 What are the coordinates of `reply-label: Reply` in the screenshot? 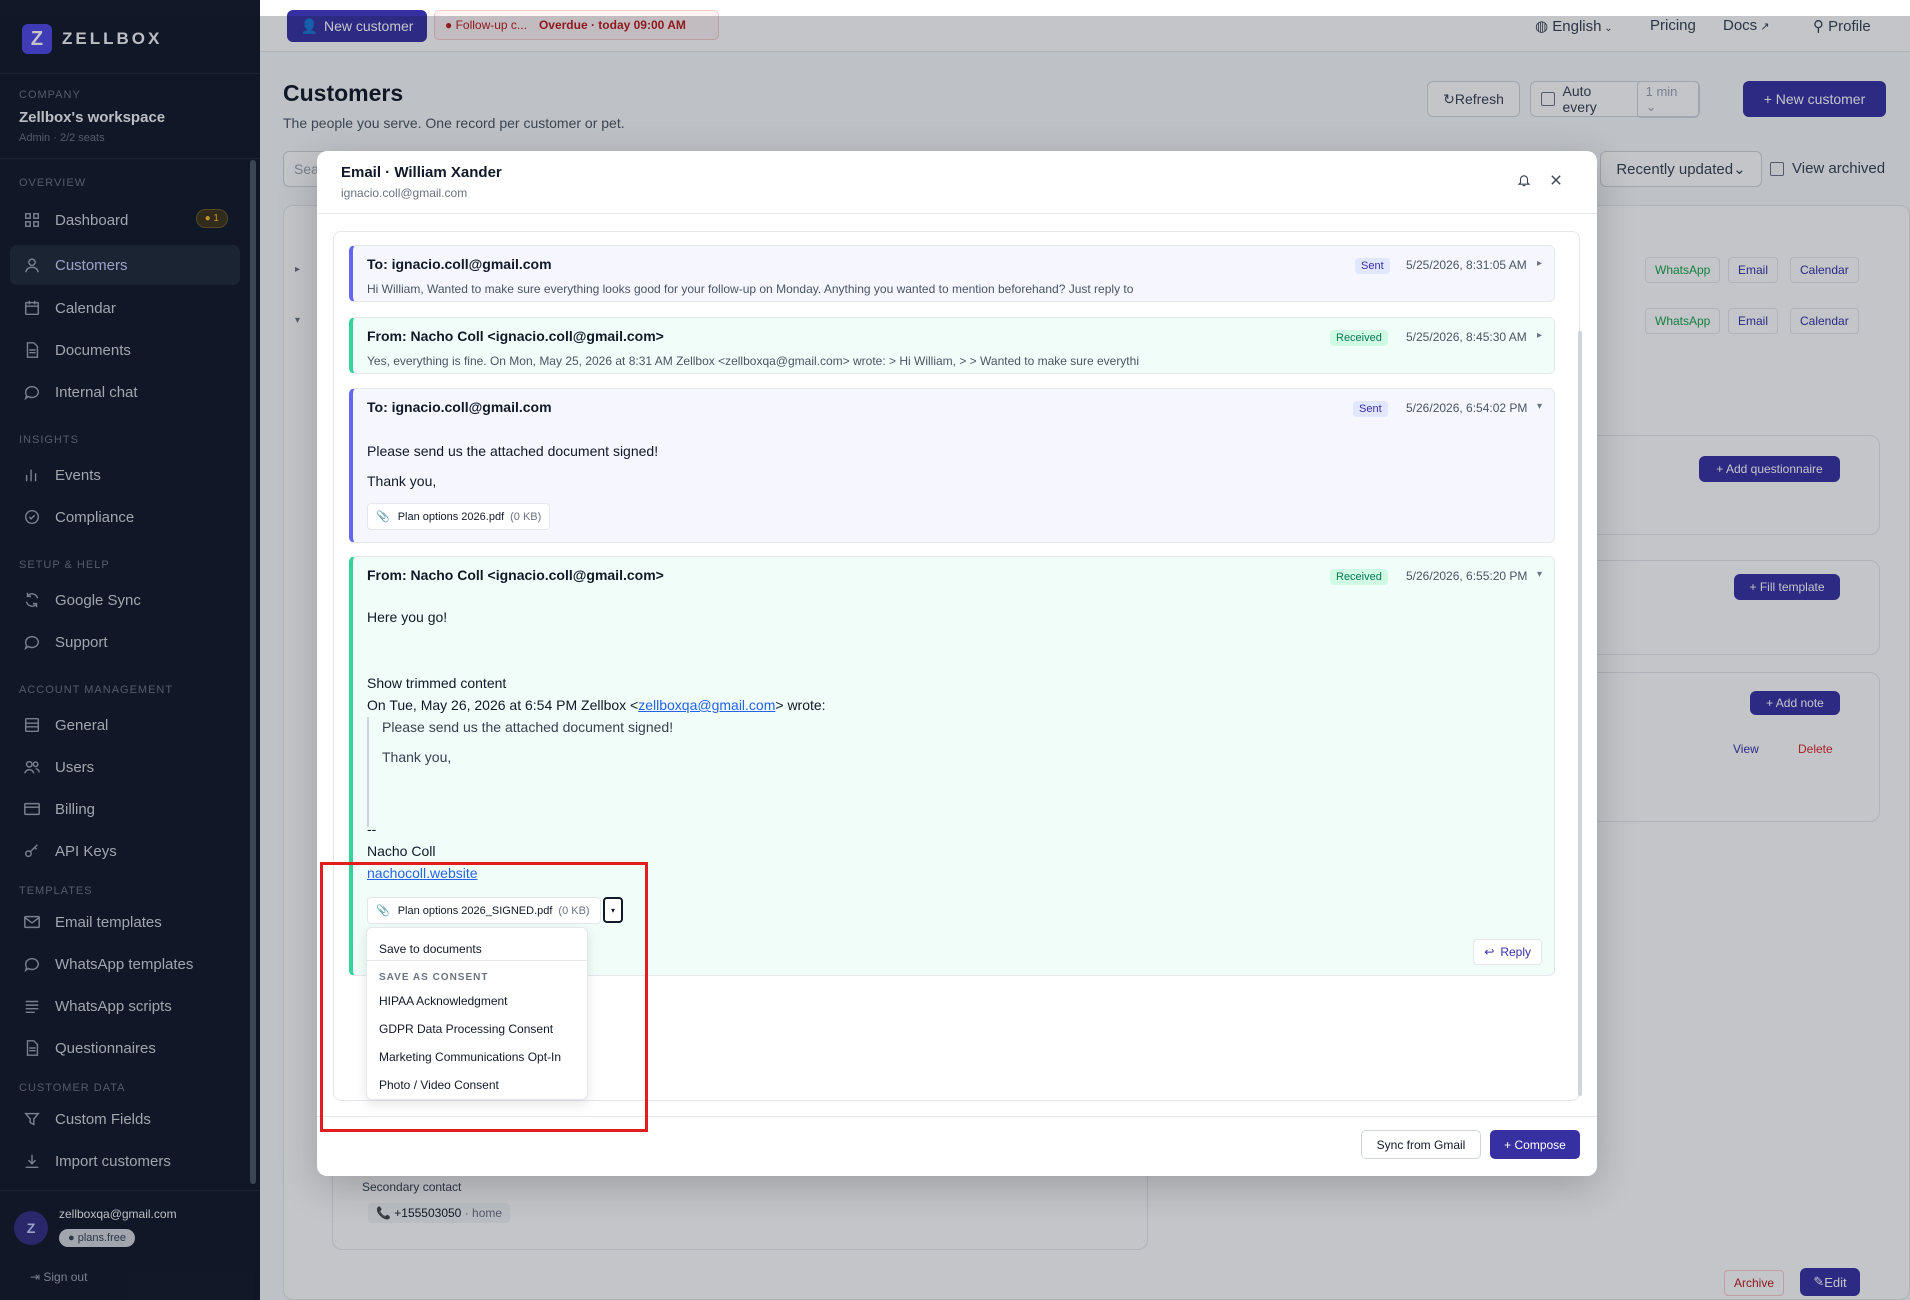 It's located at (1515, 952).